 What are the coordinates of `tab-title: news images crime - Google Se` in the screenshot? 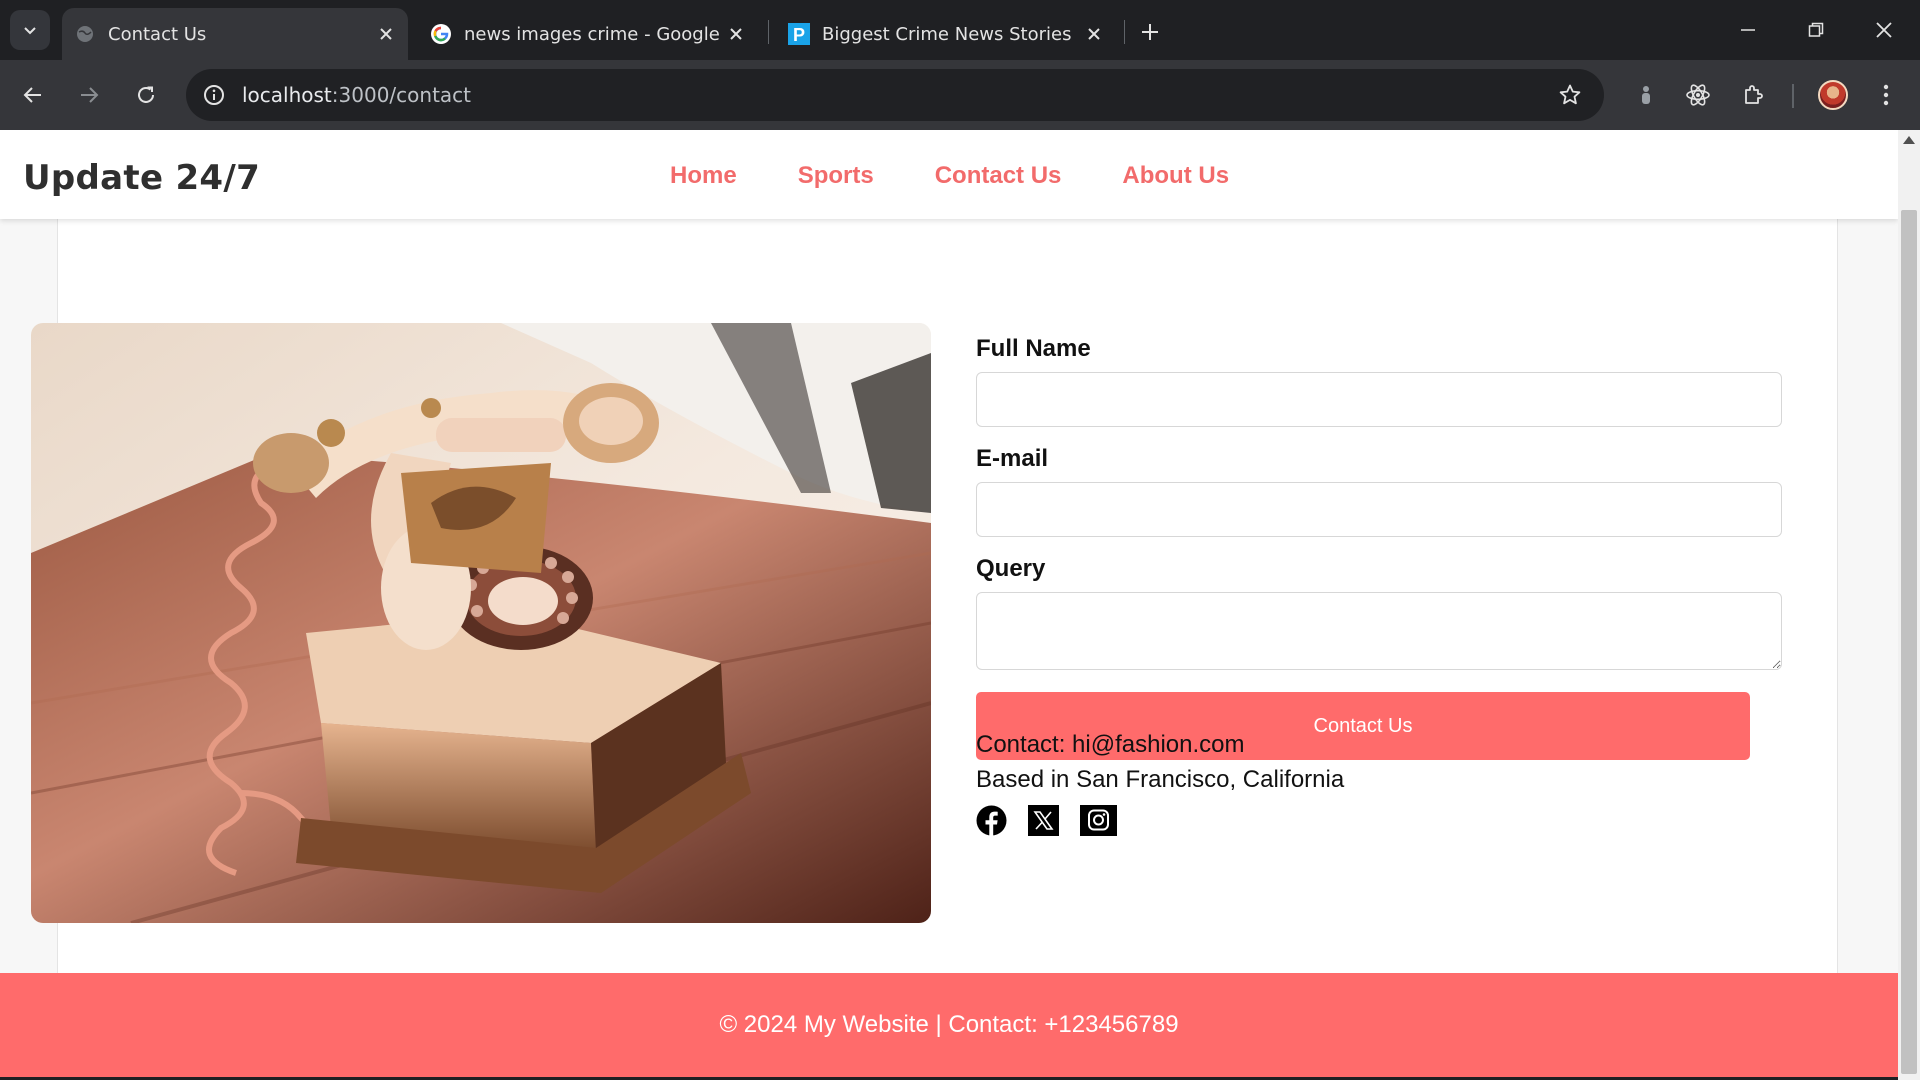 It's located at (592, 34).